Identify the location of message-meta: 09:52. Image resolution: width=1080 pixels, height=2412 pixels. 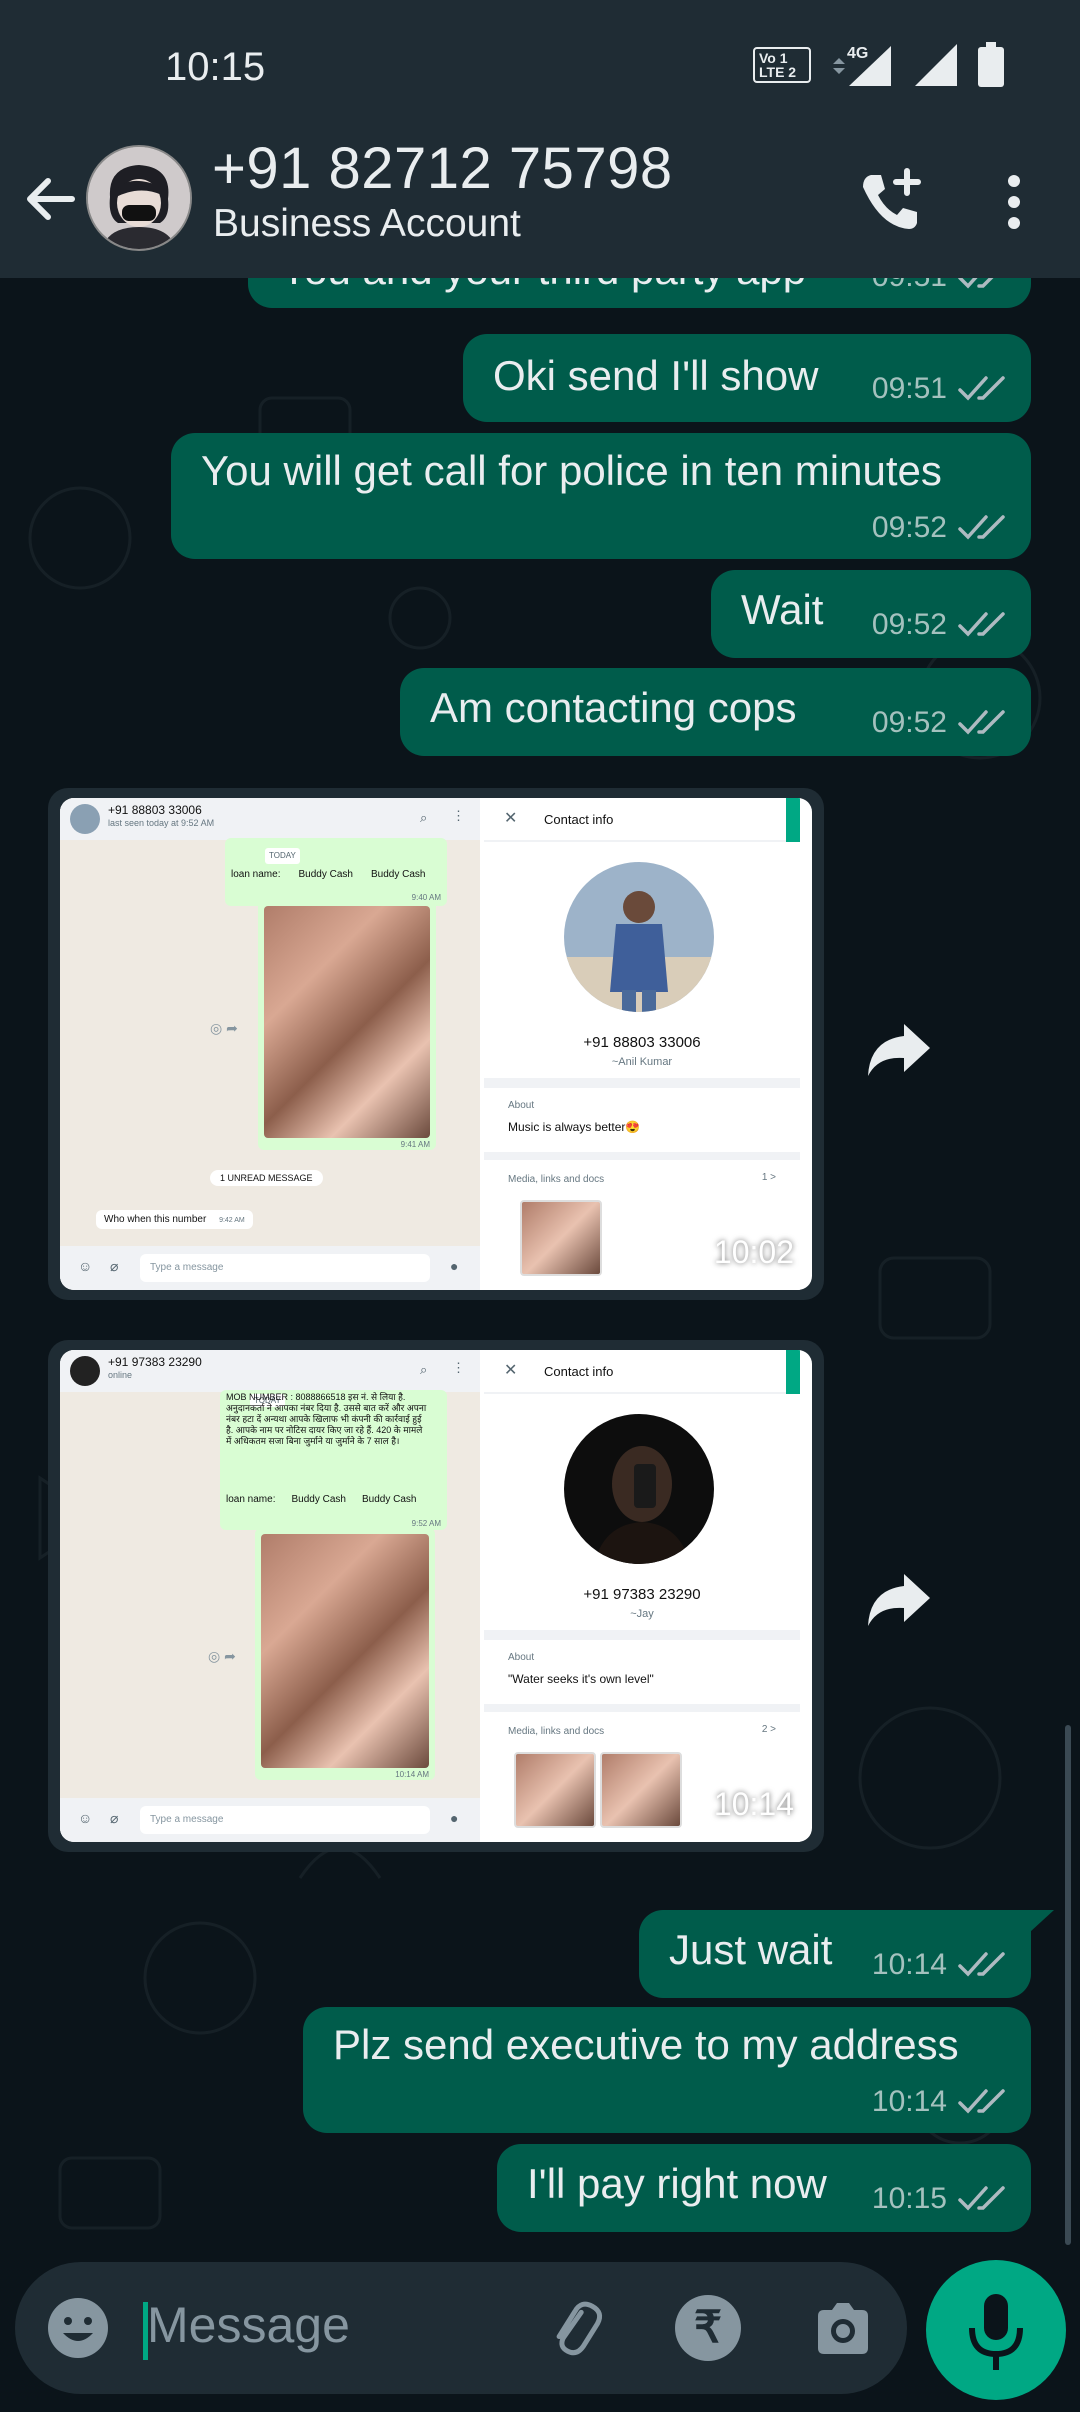
(940, 625).